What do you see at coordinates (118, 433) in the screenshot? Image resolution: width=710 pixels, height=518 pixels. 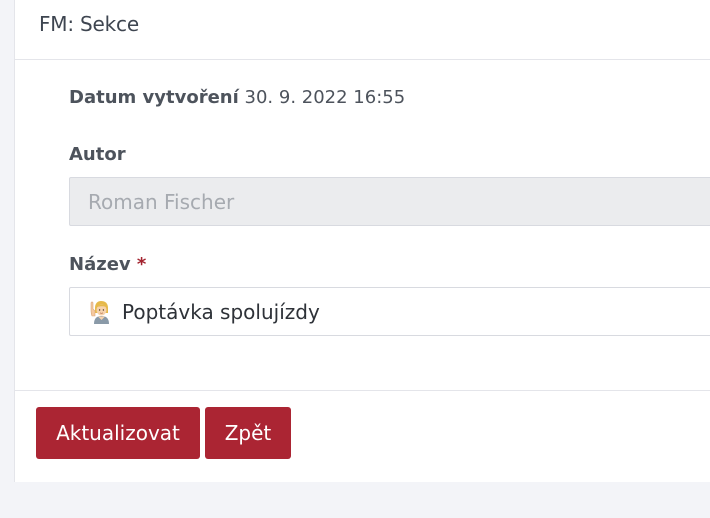 I see `update-button: Aktualizovat` at bounding box center [118, 433].